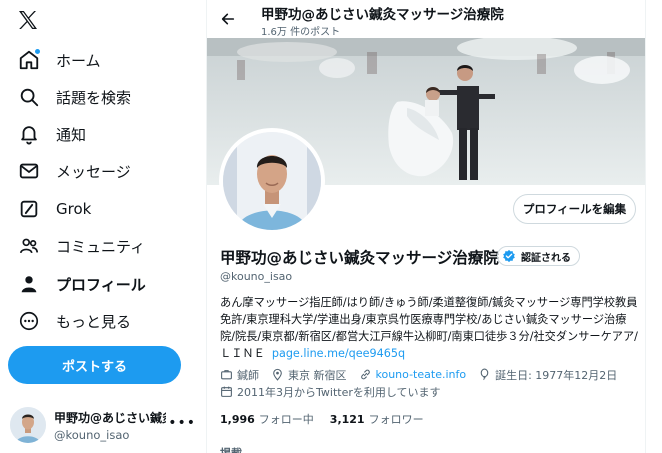 This screenshot has height=453, width=662. I want to click on profile-header: 甲野功@あじさい鍼灸マッサージ治療院 1.6万 件のポスト, so click(426, 19).